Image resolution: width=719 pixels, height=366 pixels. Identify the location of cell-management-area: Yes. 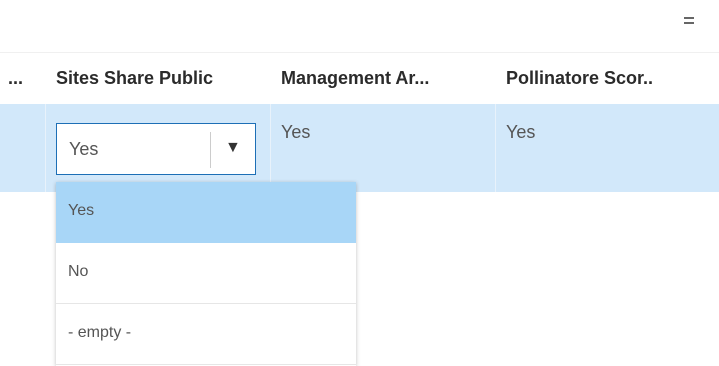
(295, 132).